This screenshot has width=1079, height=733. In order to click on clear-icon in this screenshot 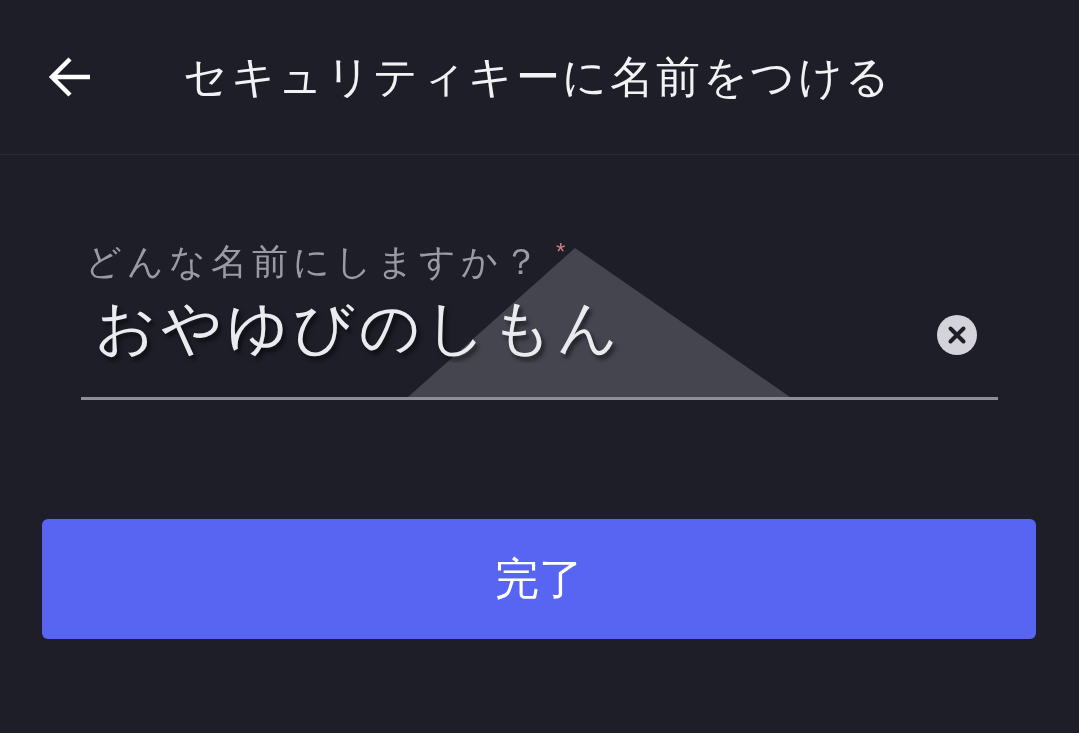, I will do `click(957, 335)`.